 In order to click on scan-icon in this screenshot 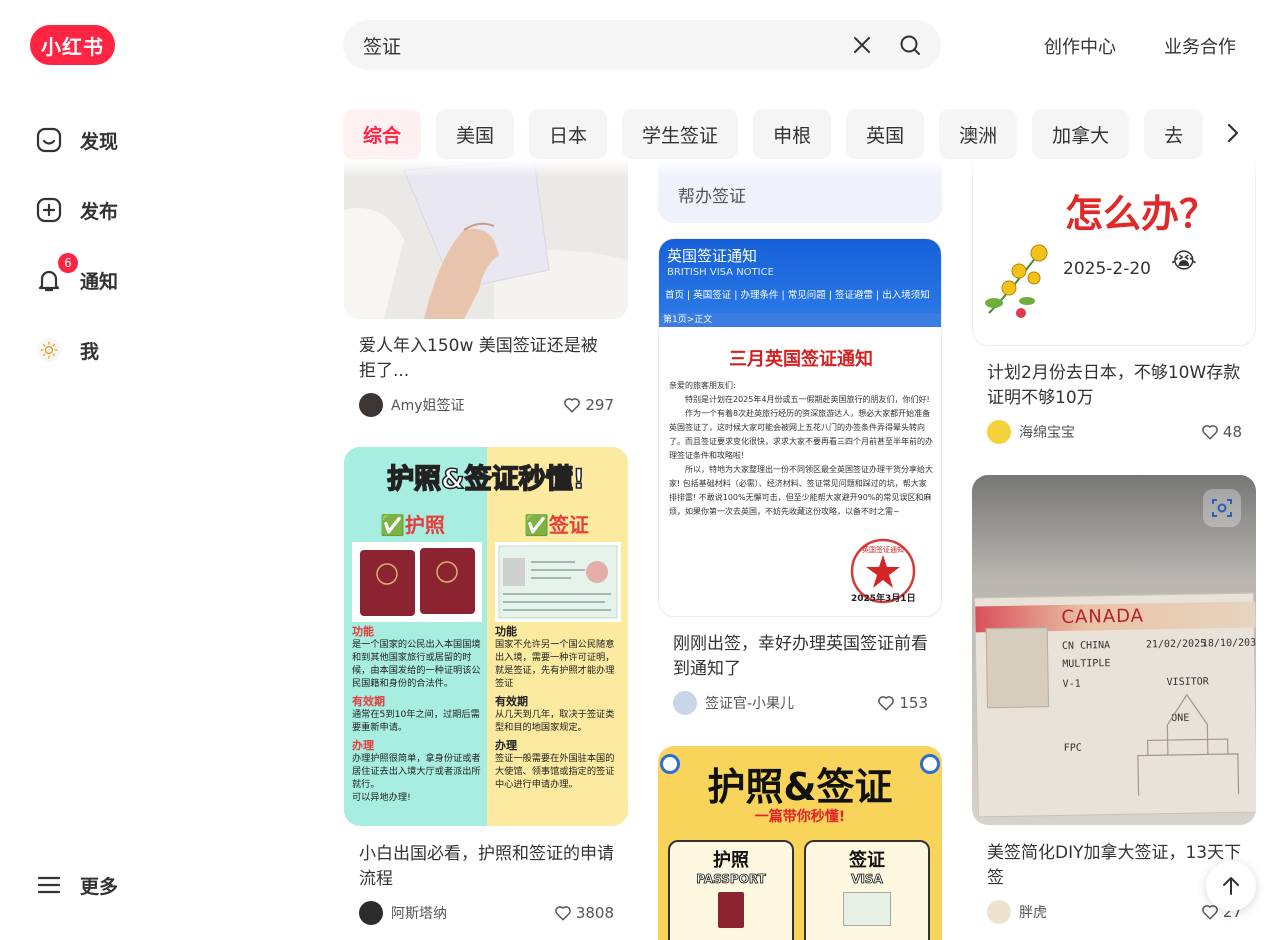, I will do `click(1222, 508)`.